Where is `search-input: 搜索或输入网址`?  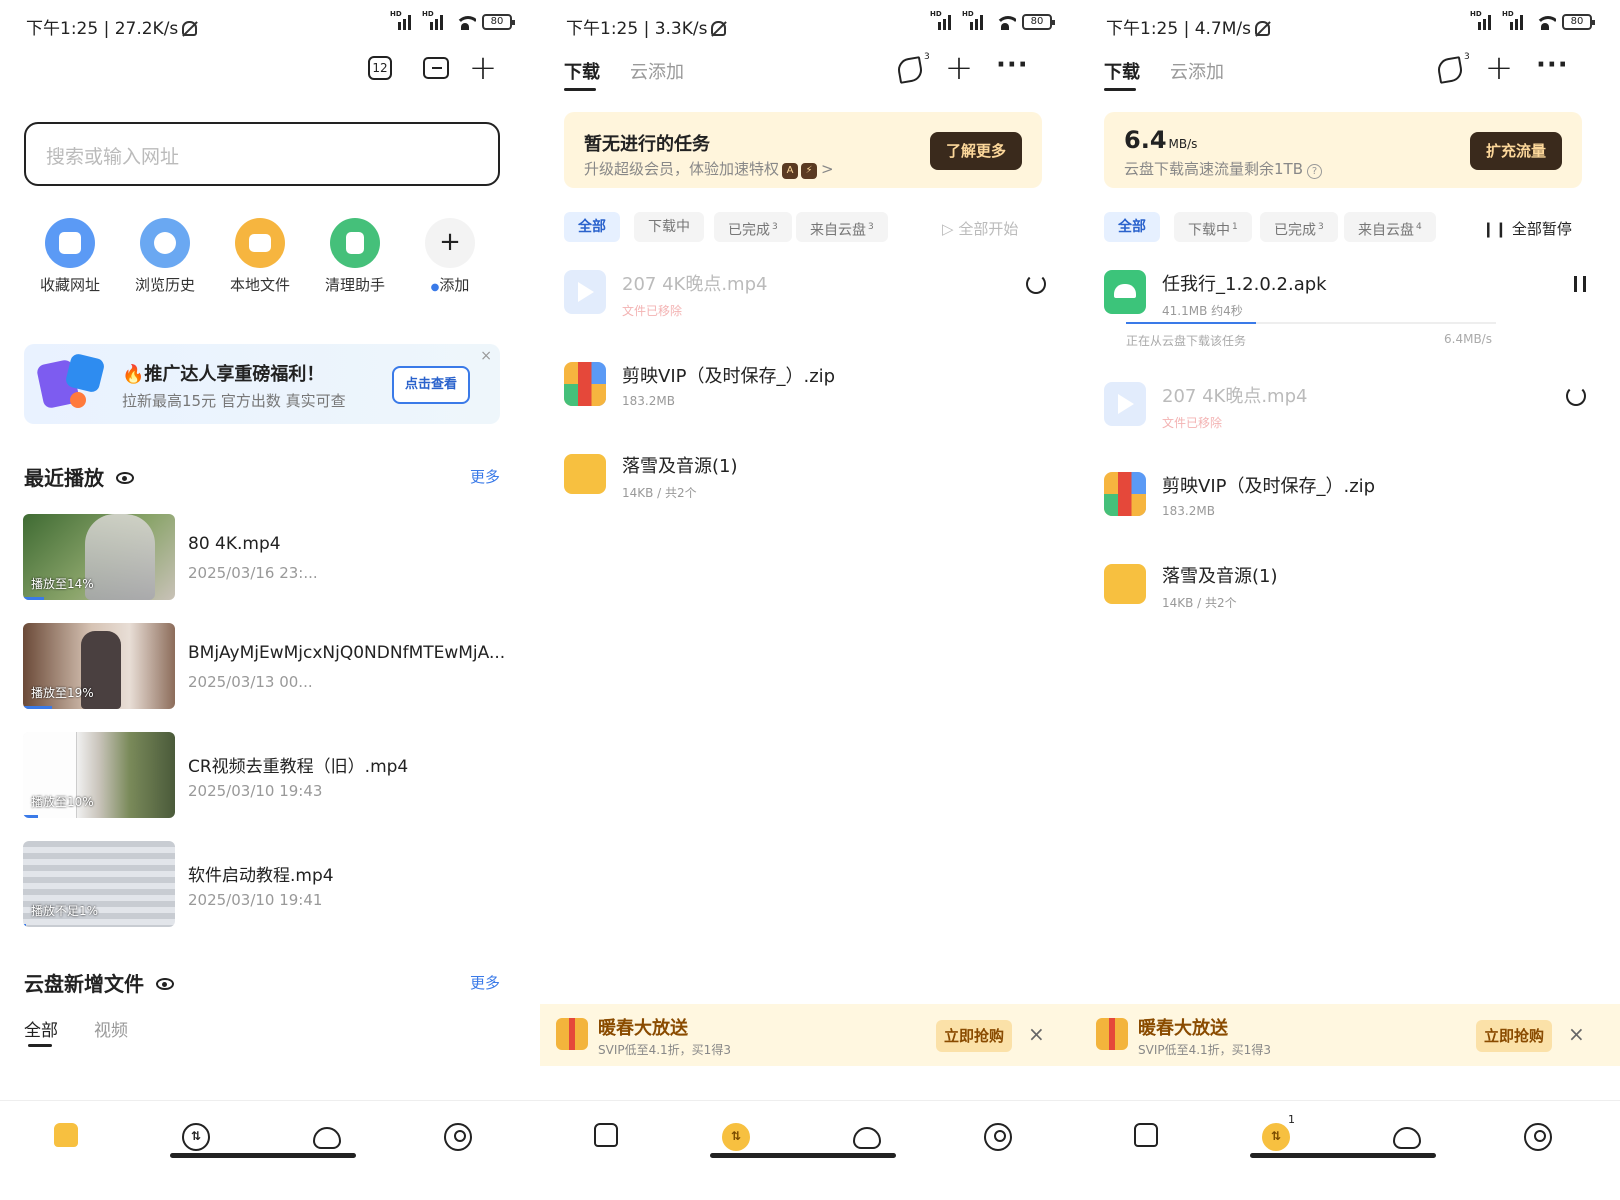 search-input: 搜索或输入网址 is located at coordinates (262, 154).